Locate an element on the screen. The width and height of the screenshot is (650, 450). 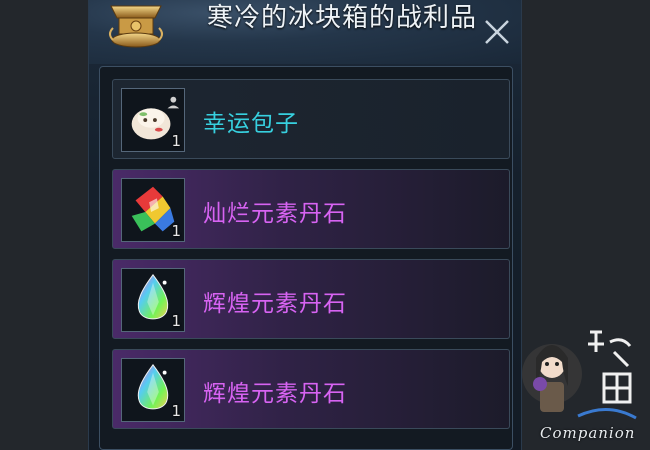
item-name: 幸运包子 is located at coordinates (251, 124).